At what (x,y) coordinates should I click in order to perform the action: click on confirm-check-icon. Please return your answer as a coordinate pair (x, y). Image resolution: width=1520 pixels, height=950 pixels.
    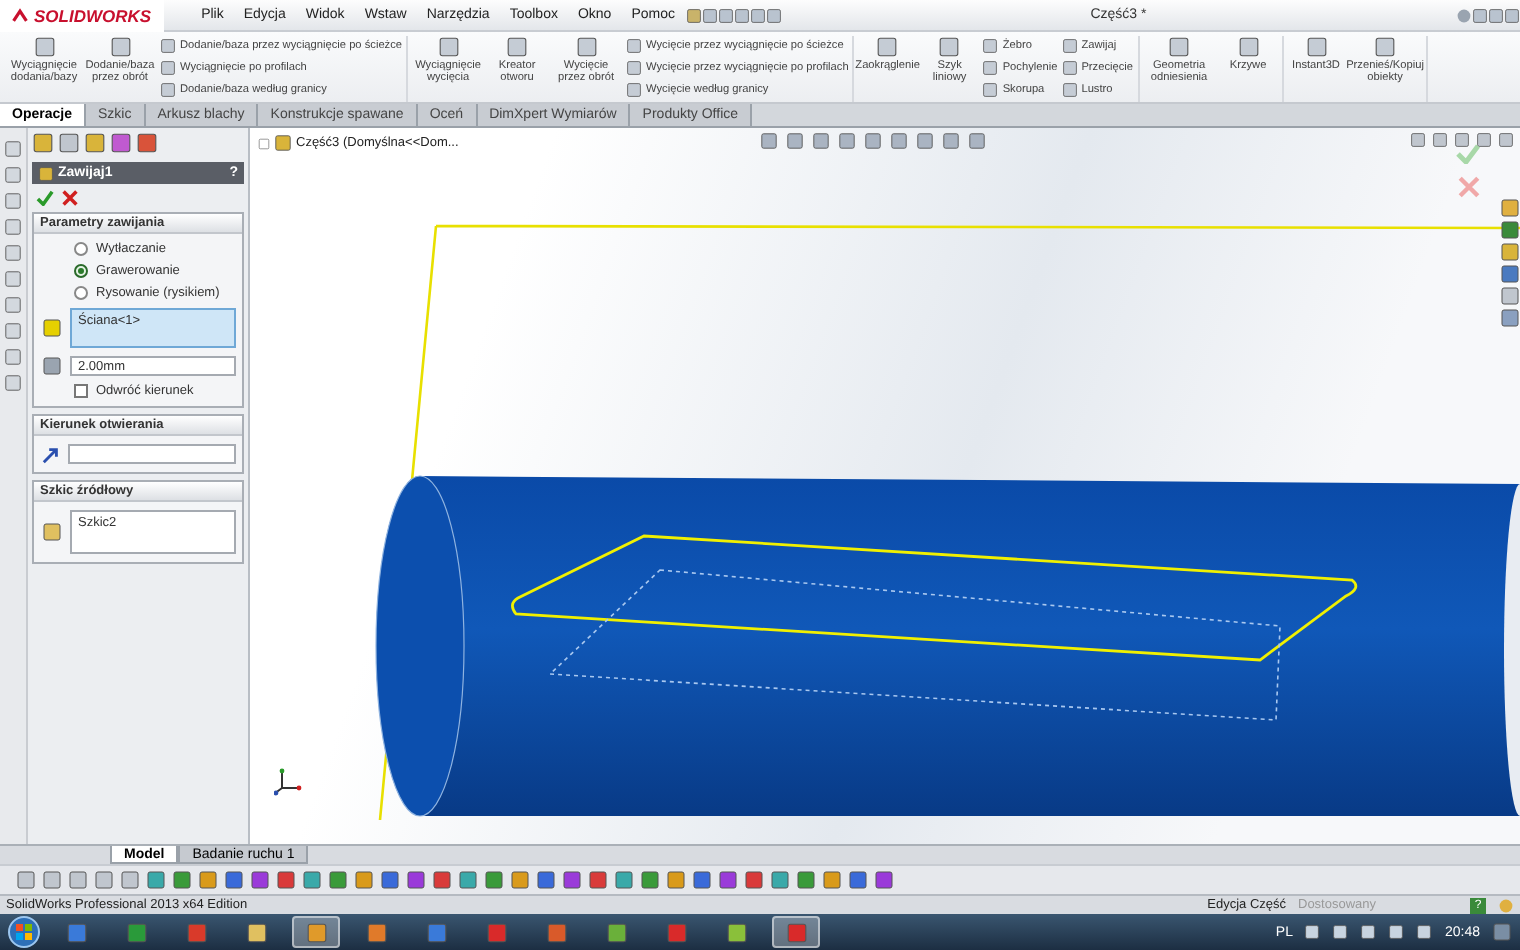
    Looking at the image, I should click on (1468, 154).